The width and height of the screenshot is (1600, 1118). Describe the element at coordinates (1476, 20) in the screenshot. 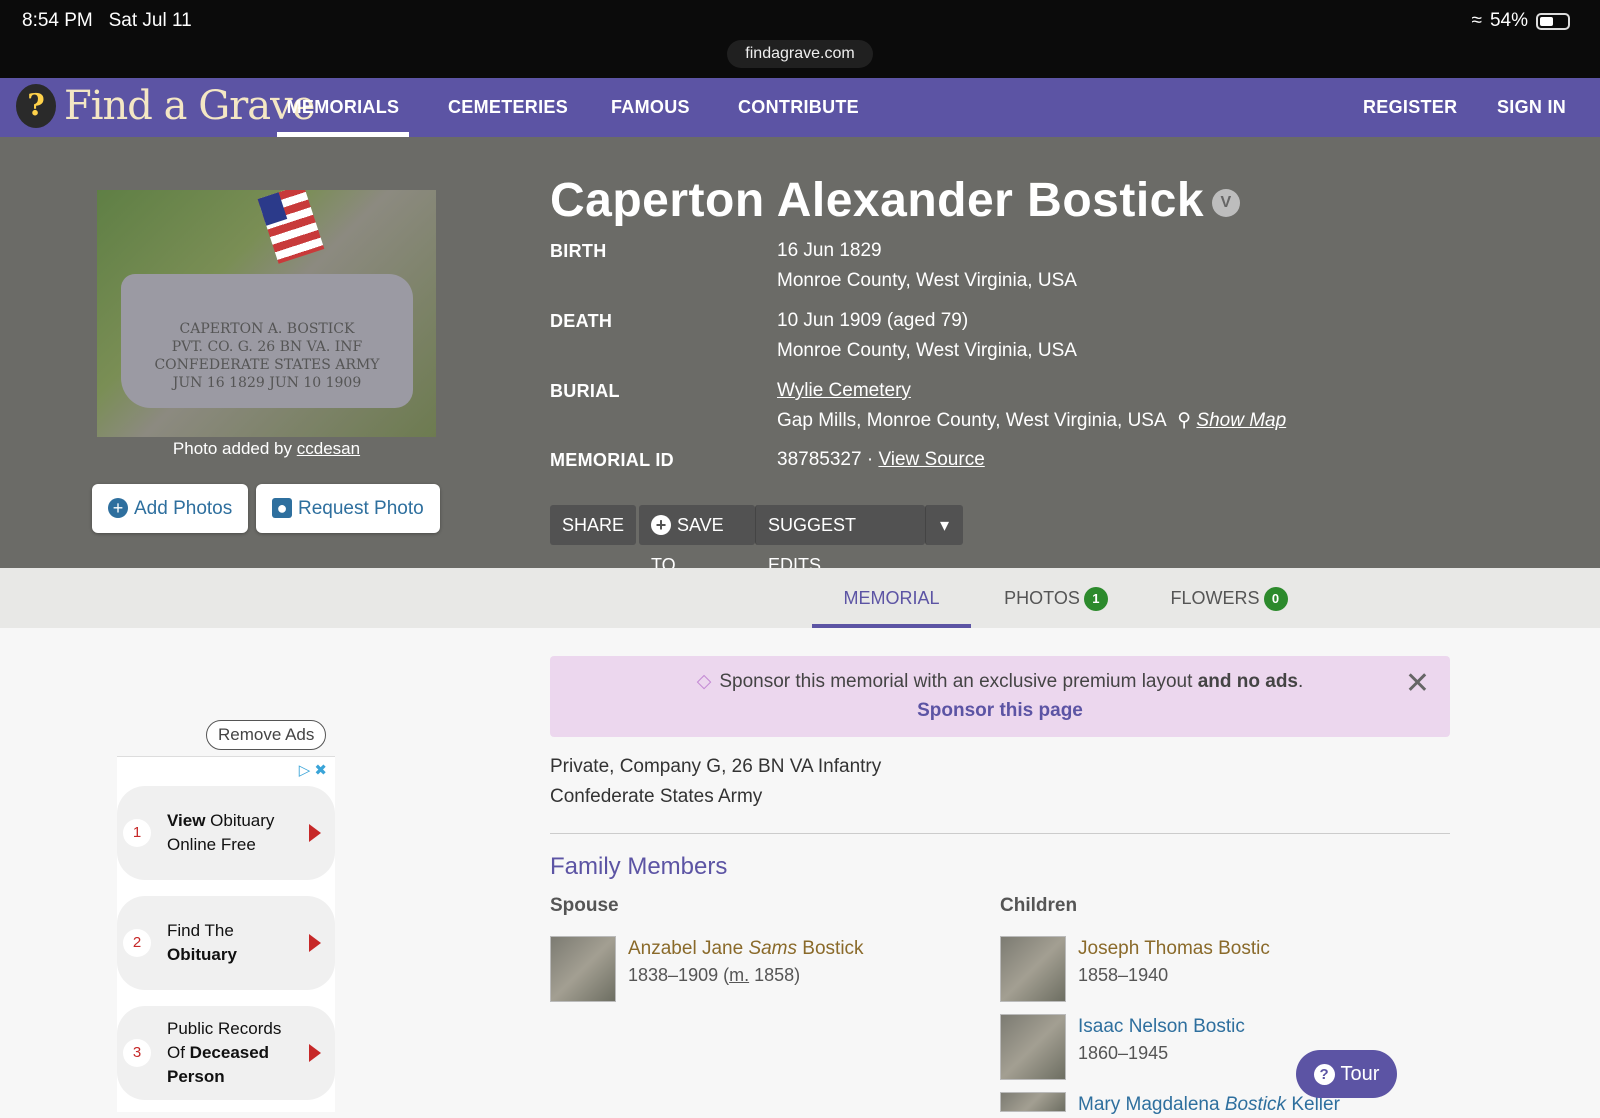

I see `wifi-icon: ≈` at that location.